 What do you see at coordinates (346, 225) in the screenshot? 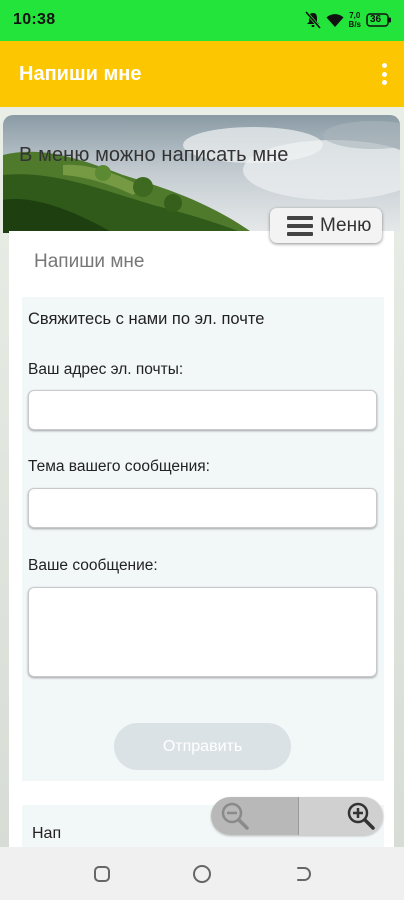
I see `menu-button-label: Меню` at bounding box center [346, 225].